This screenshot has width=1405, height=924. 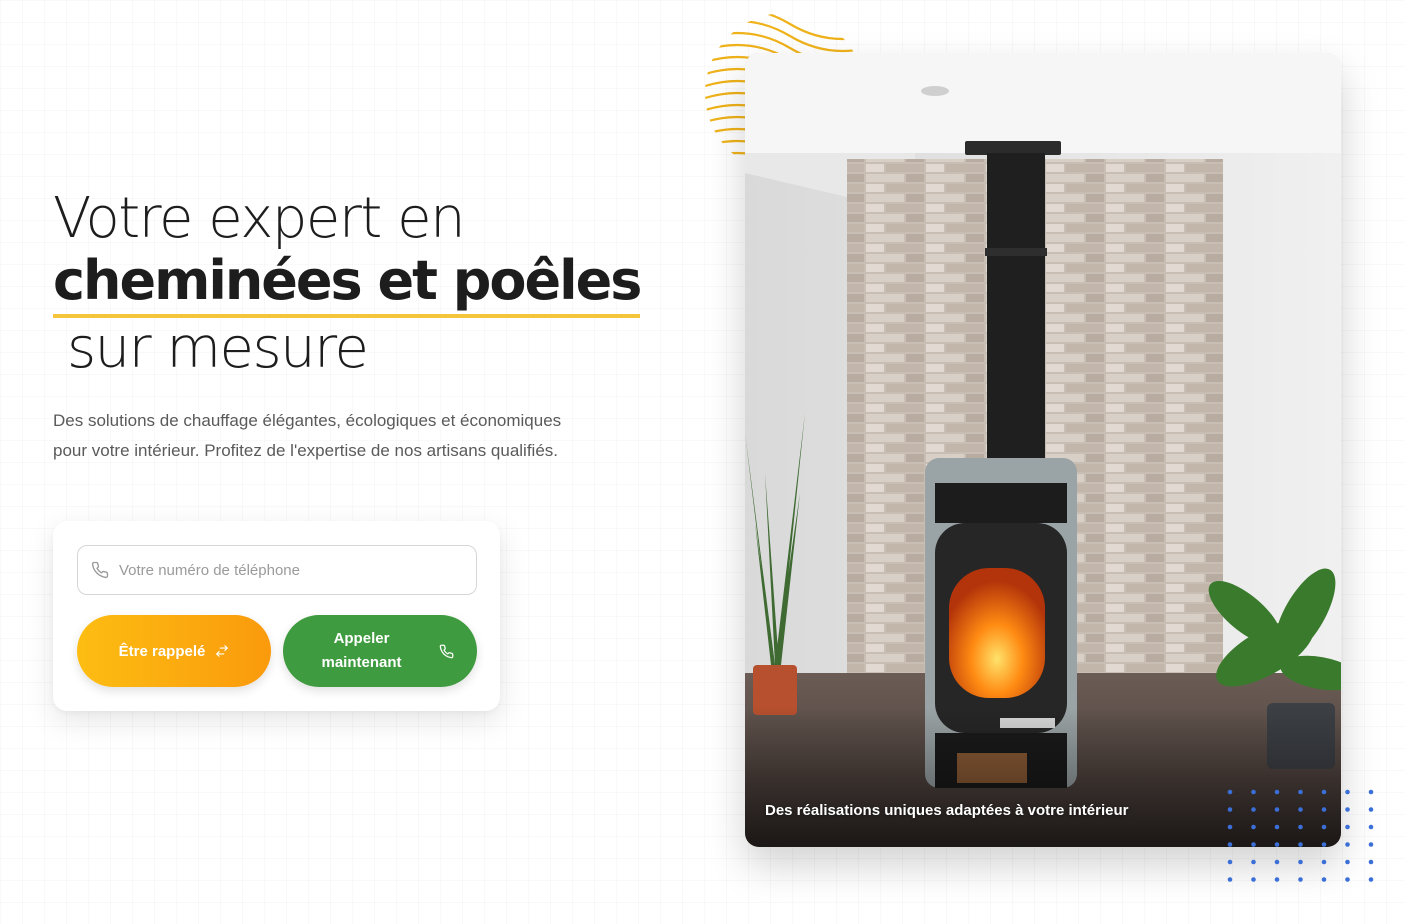 I want to click on phone-field, so click(x=277, y=570).